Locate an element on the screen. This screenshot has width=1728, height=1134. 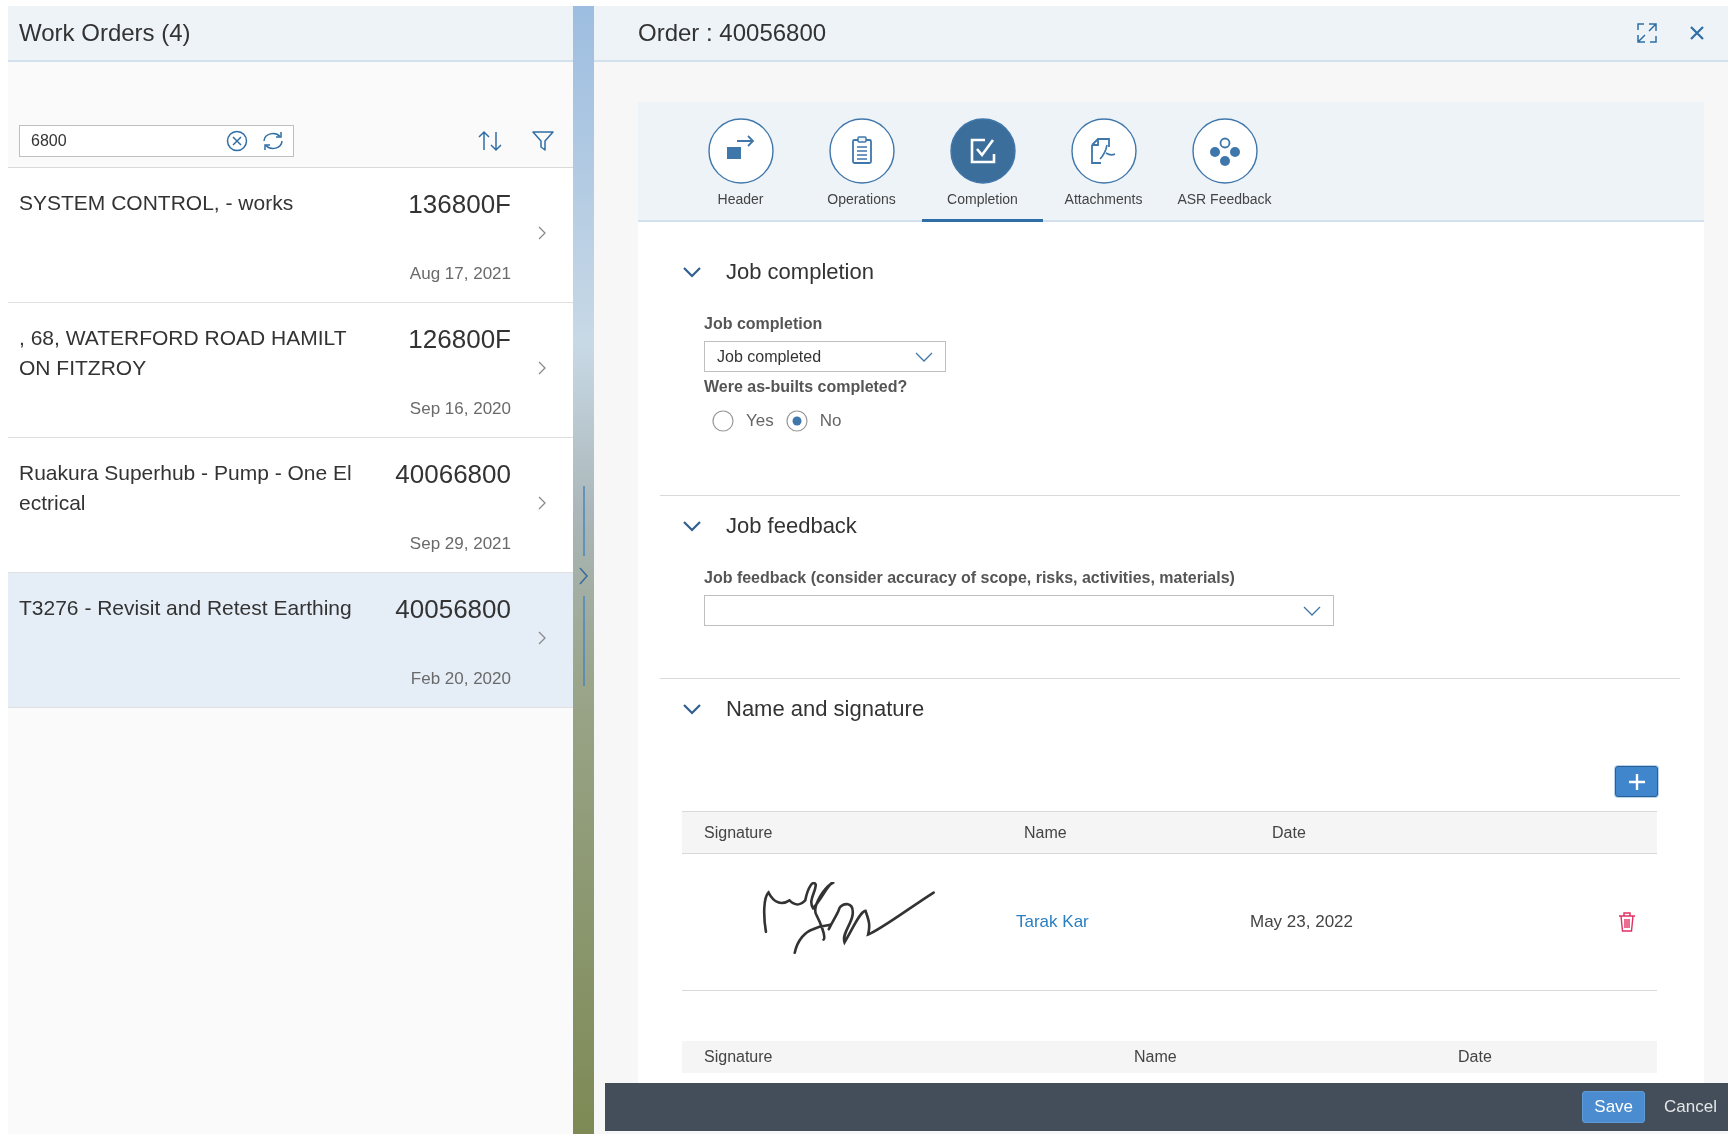
item-date: Feb 20, 2020 is located at coordinates (460, 679).